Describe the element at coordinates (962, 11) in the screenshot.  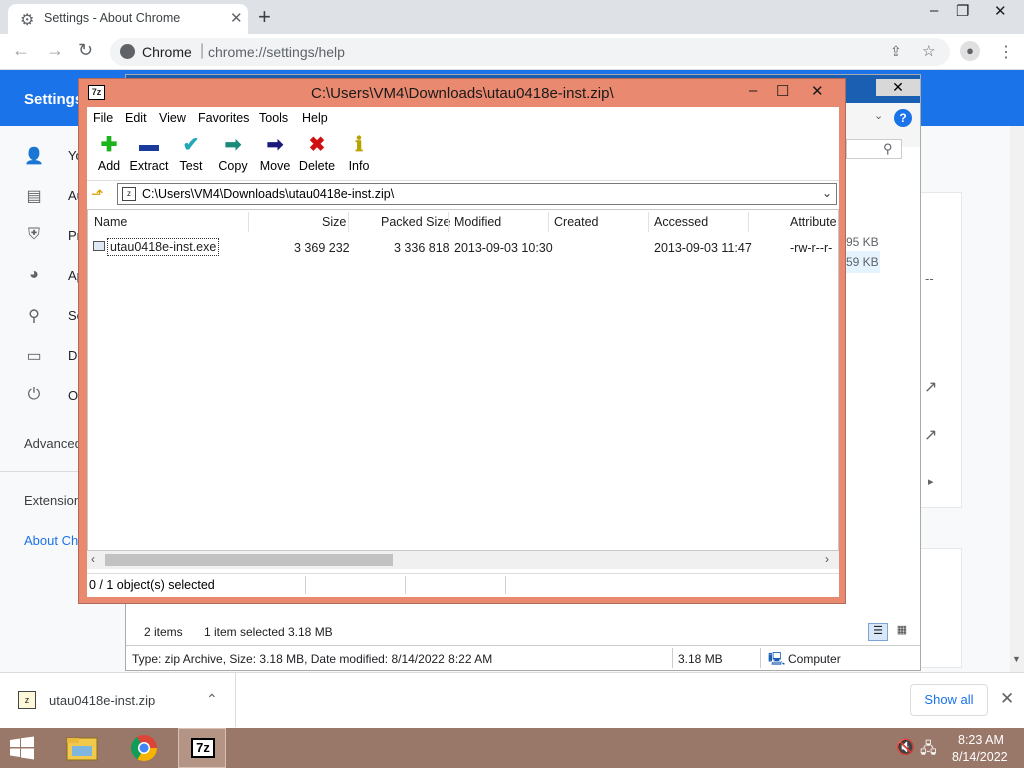
I see `restore-icon: ❐` at that location.